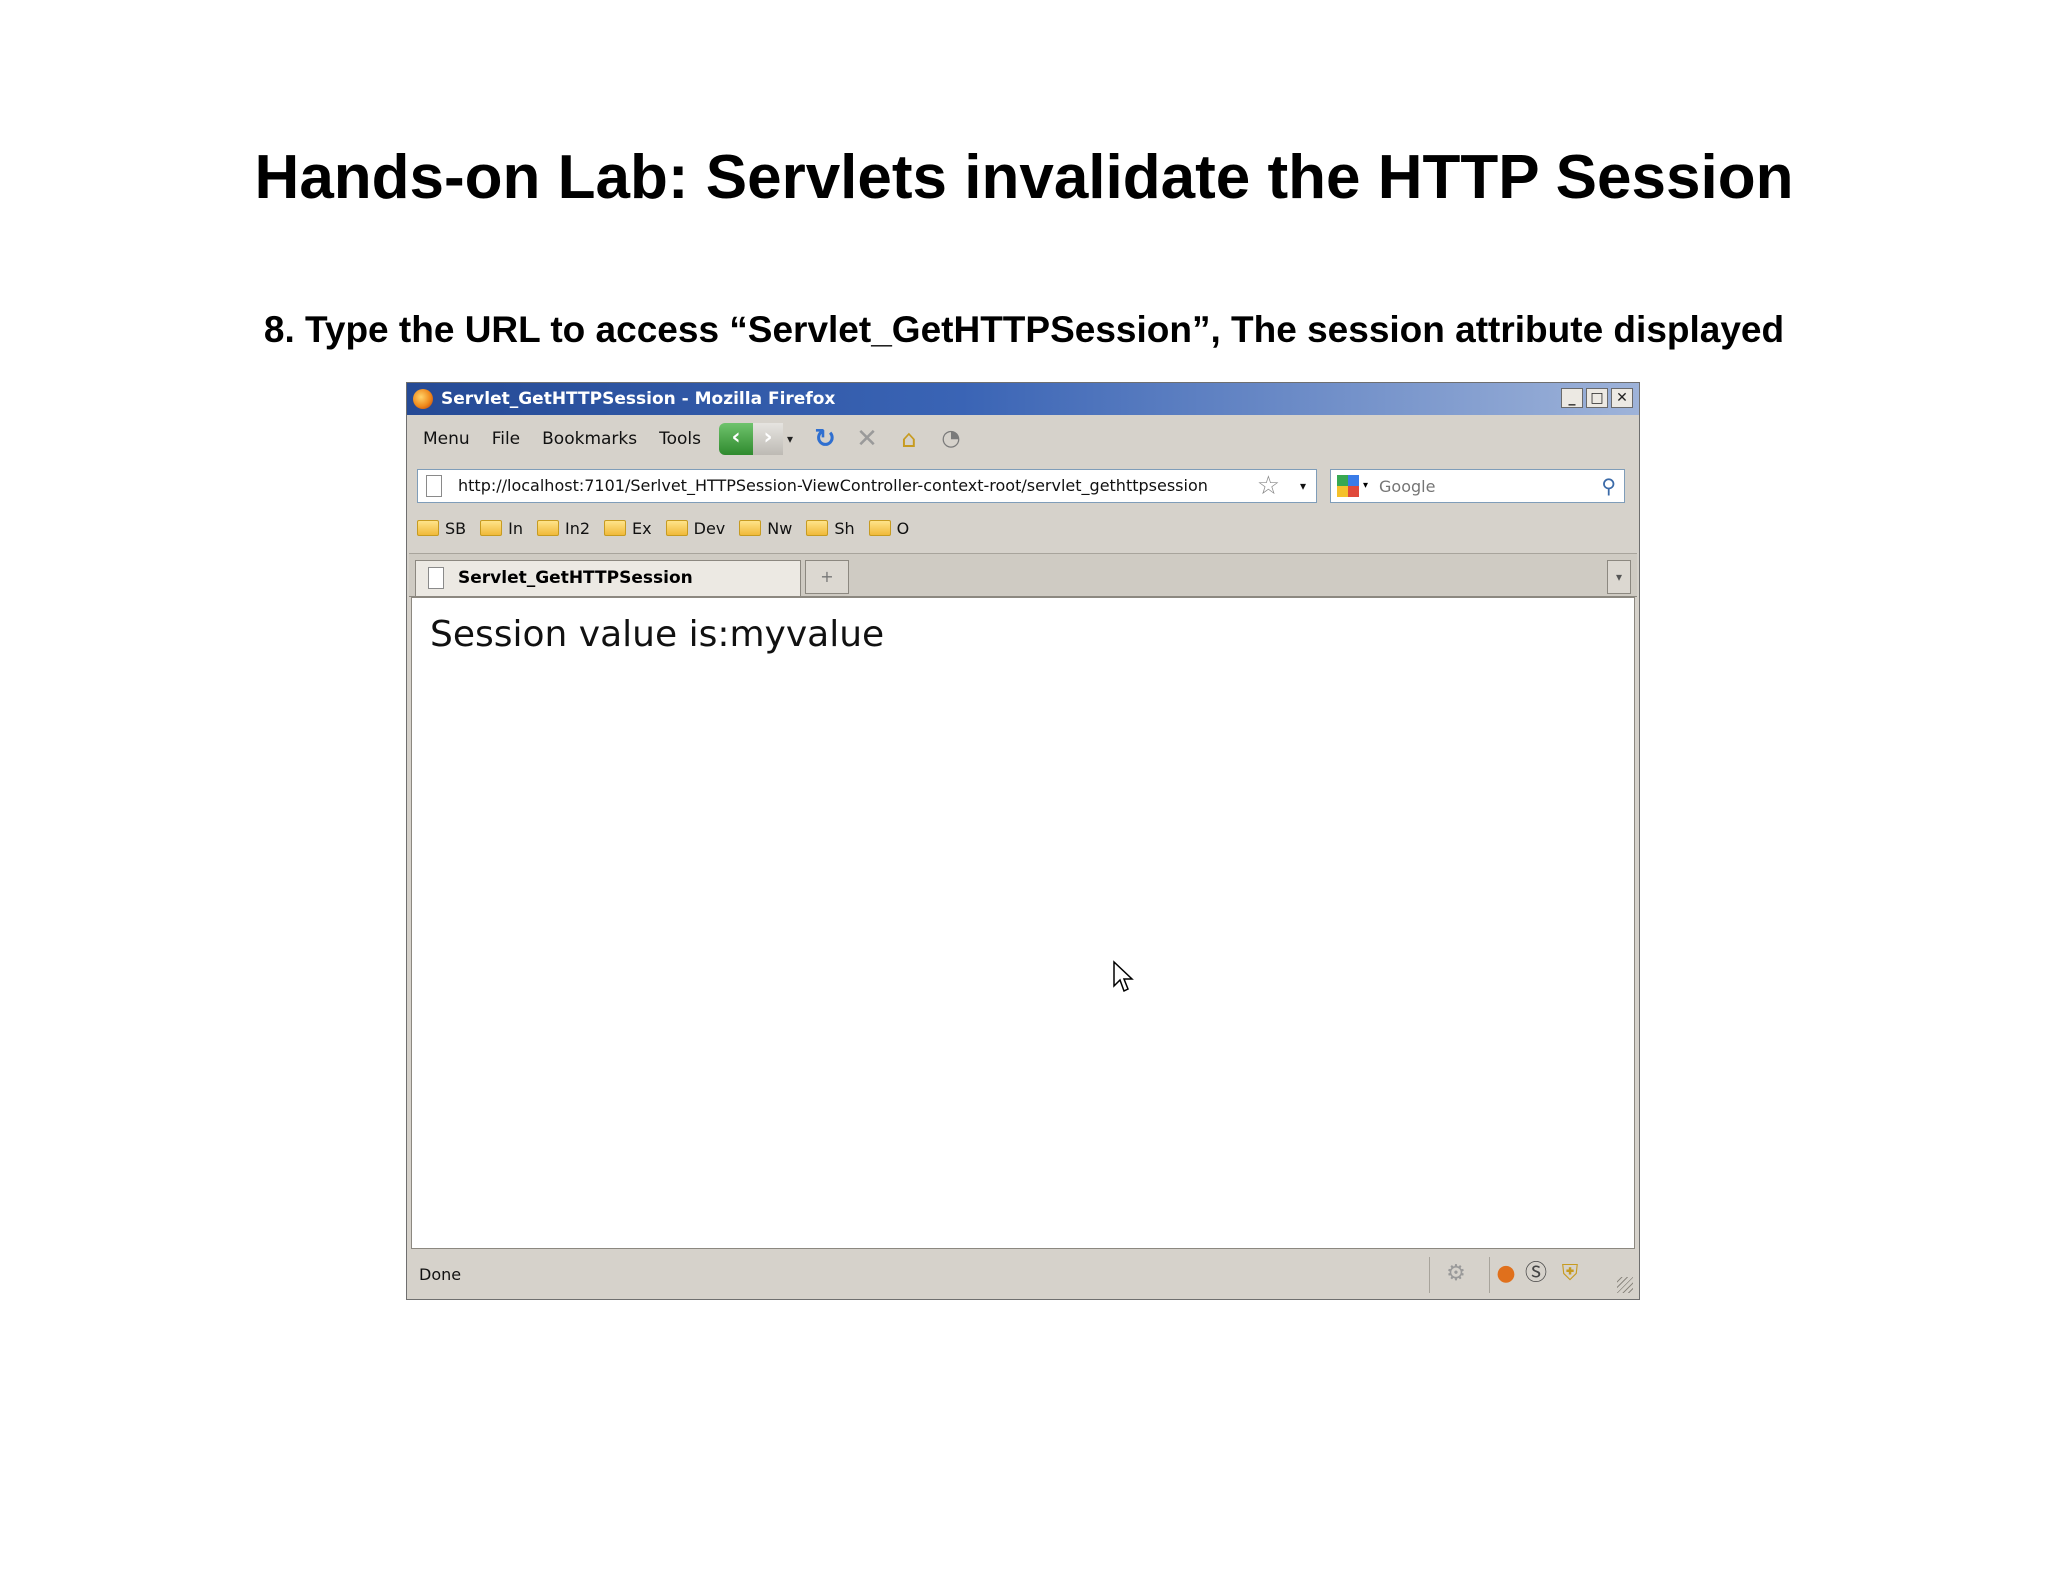  What do you see at coordinates (563, 528) in the screenshot?
I see `bookmark-folder: In2` at bounding box center [563, 528].